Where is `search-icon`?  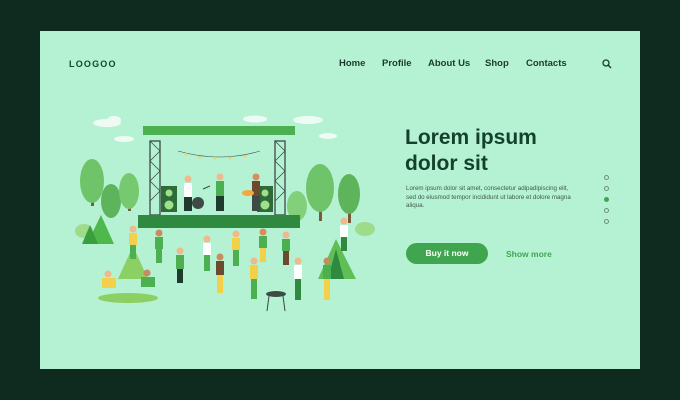 search-icon is located at coordinates (607, 64).